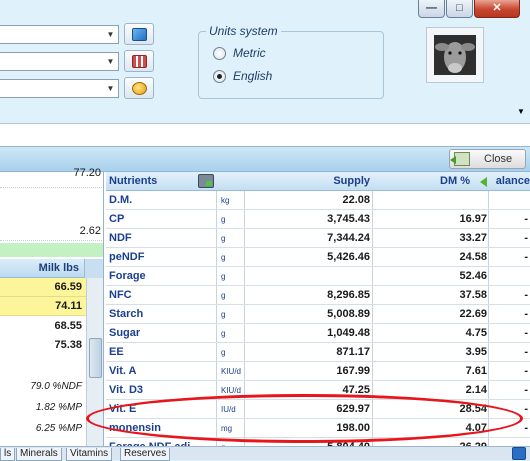 The width and height of the screenshot is (530, 461). What do you see at coordinates (351, 181) in the screenshot?
I see `supply-header: Supply` at bounding box center [351, 181].